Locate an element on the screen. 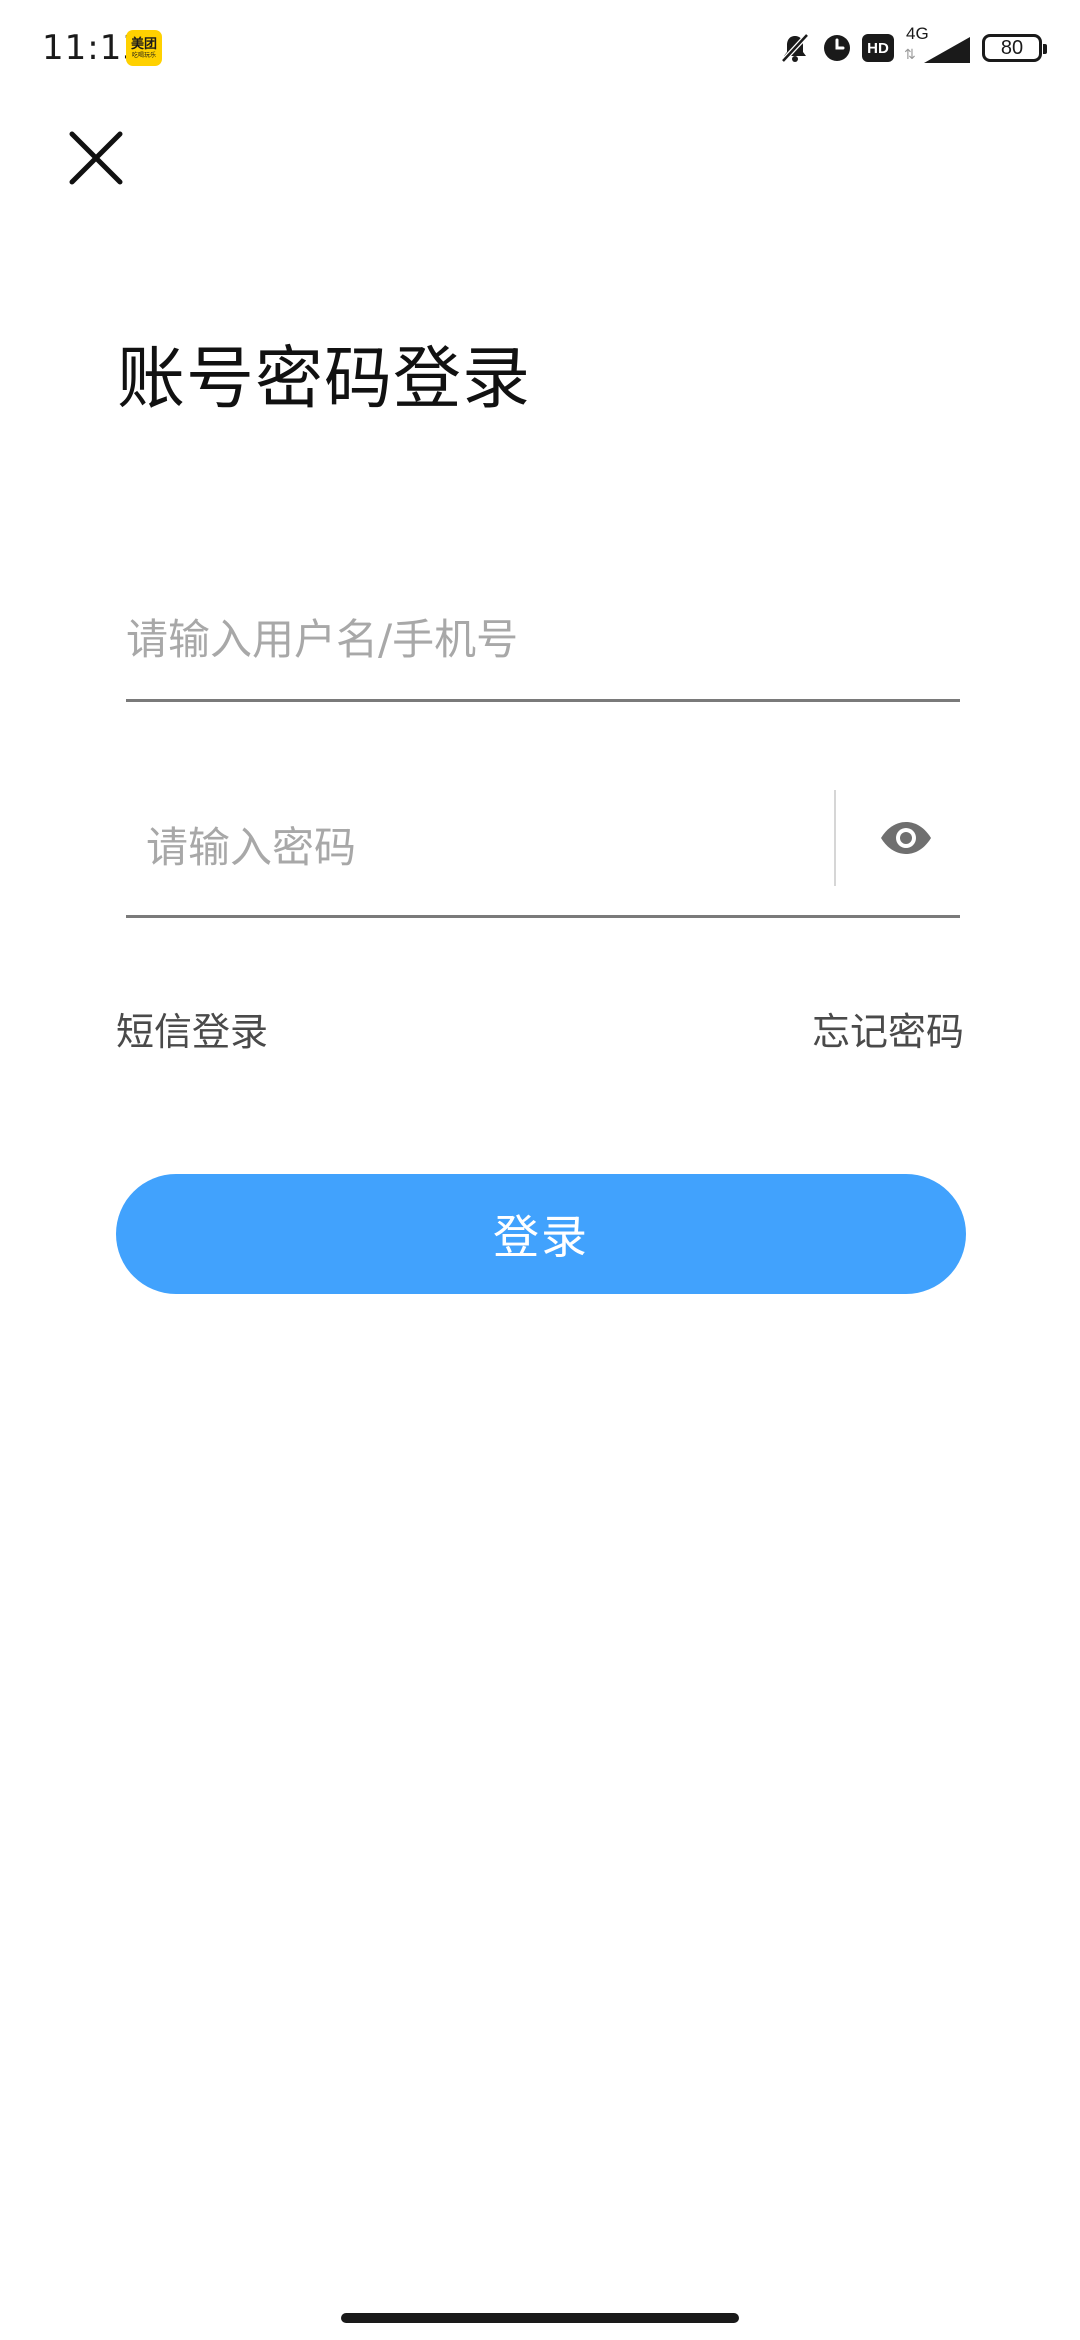 The width and height of the screenshot is (1080, 2340). close-button is located at coordinates (96, 158).